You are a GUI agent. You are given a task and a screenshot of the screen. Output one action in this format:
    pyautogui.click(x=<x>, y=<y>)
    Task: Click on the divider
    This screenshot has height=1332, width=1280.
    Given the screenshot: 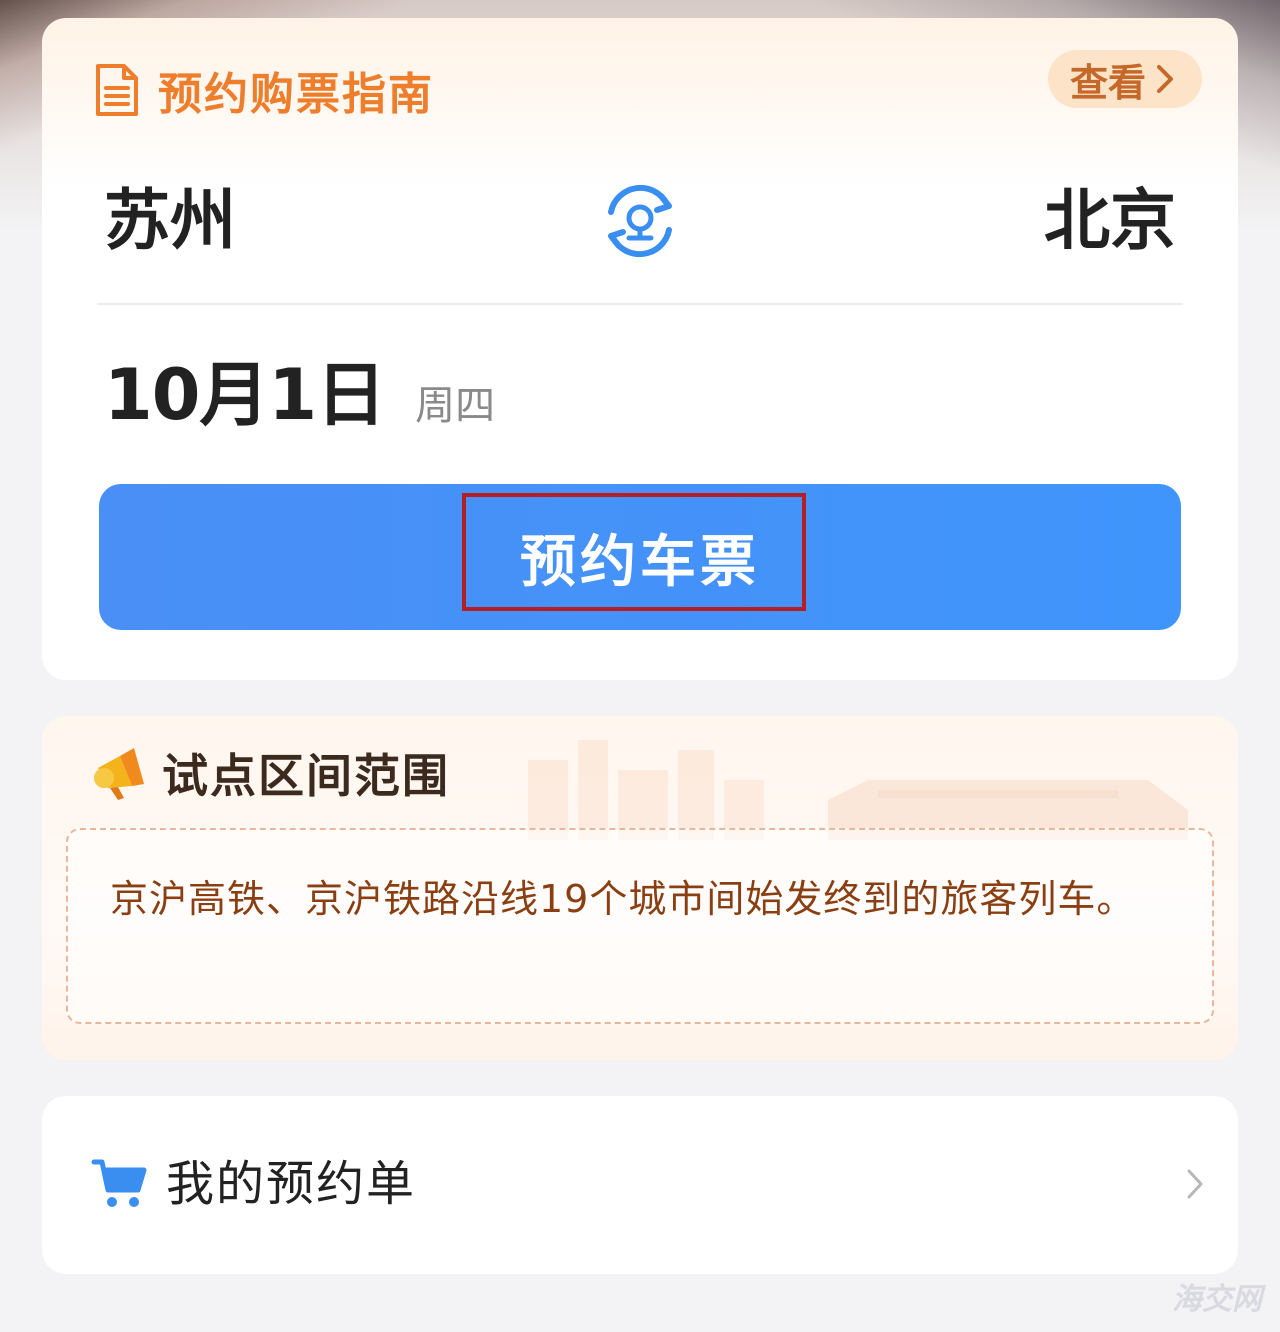 What is the action you would take?
    pyautogui.click(x=640, y=304)
    